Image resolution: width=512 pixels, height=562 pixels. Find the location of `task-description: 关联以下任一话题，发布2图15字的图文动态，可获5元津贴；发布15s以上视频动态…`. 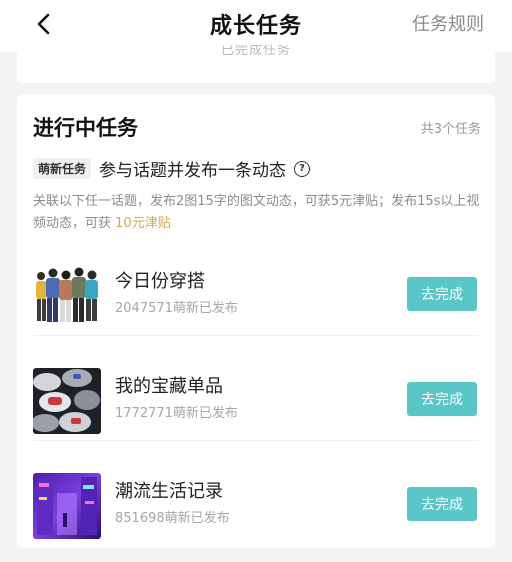

task-description: 关联以下任一话题，发布2图15字的图文动态，可获5元津贴；发布15s以上视频动态… is located at coordinates (257, 213).